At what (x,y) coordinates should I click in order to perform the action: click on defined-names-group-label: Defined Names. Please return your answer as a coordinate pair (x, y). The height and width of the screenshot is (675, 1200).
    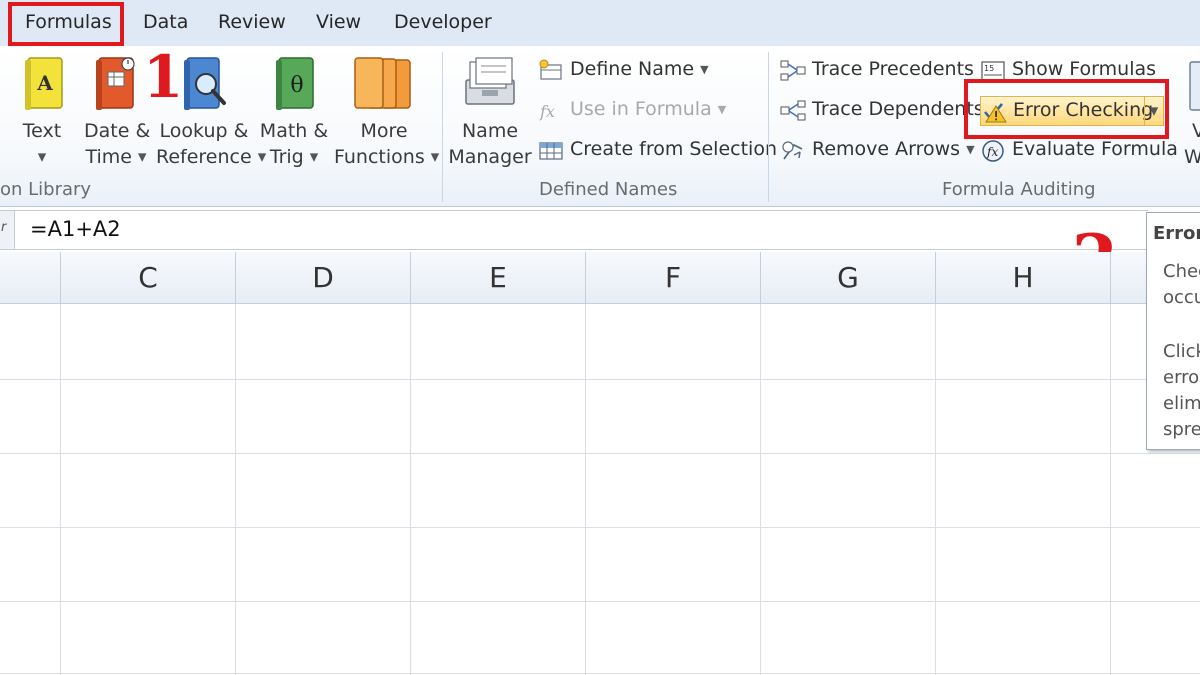
    Looking at the image, I should click on (608, 189).